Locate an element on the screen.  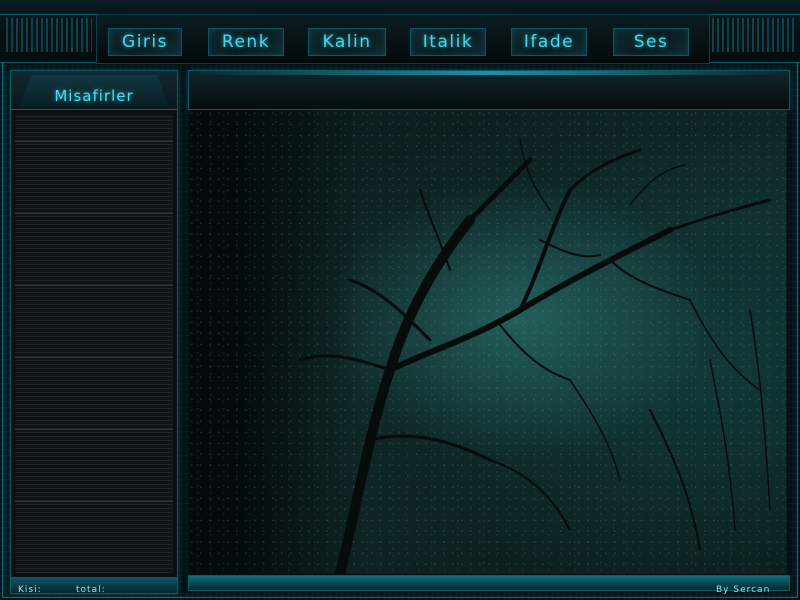
message-header is located at coordinates (489, 90).